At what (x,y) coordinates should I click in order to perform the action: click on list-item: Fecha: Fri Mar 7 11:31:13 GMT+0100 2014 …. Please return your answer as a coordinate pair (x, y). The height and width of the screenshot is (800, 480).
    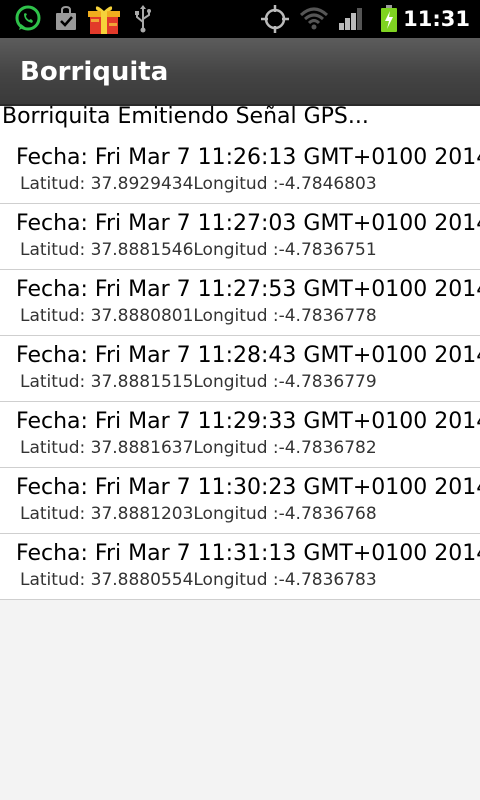
    Looking at the image, I should click on (240, 567).